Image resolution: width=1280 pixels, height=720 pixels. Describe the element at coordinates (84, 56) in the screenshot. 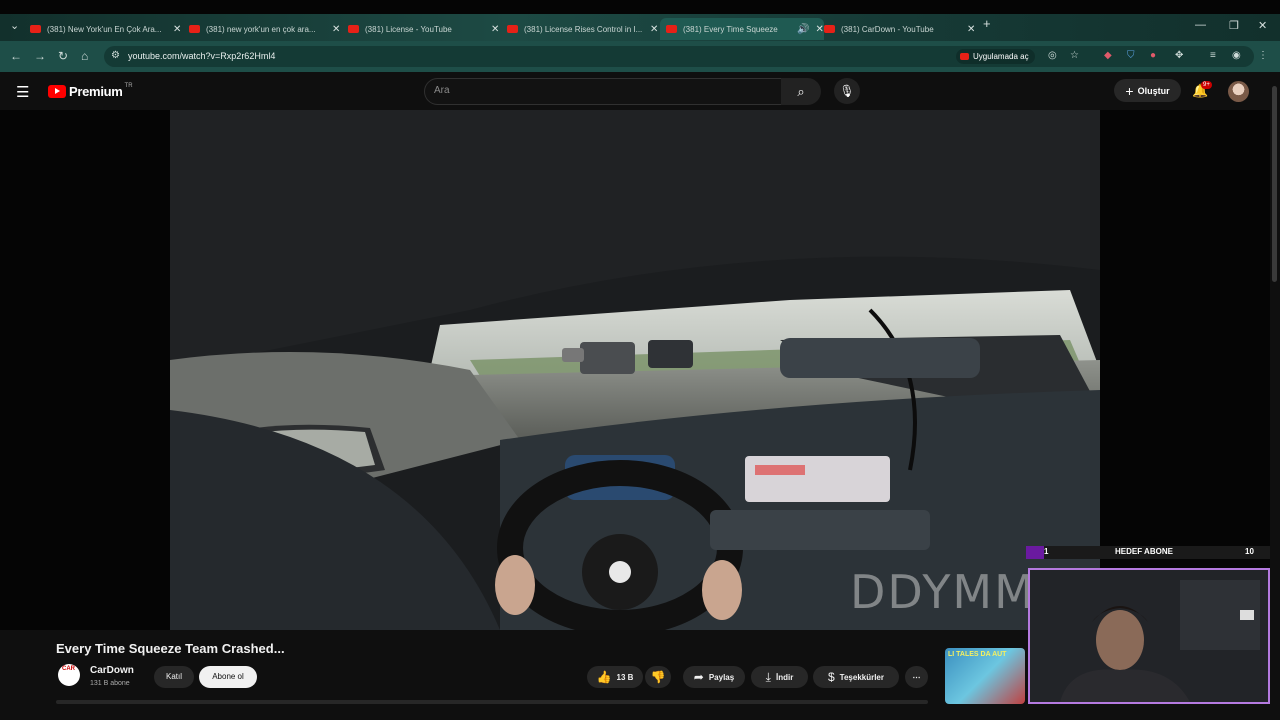

I see `home-icon: ⌂` at that location.